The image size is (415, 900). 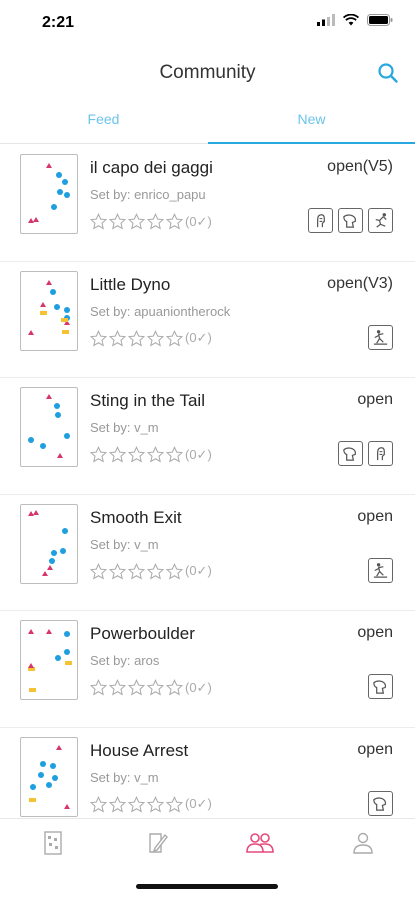 I want to click on tab-wall, so click(x=53, y=843).